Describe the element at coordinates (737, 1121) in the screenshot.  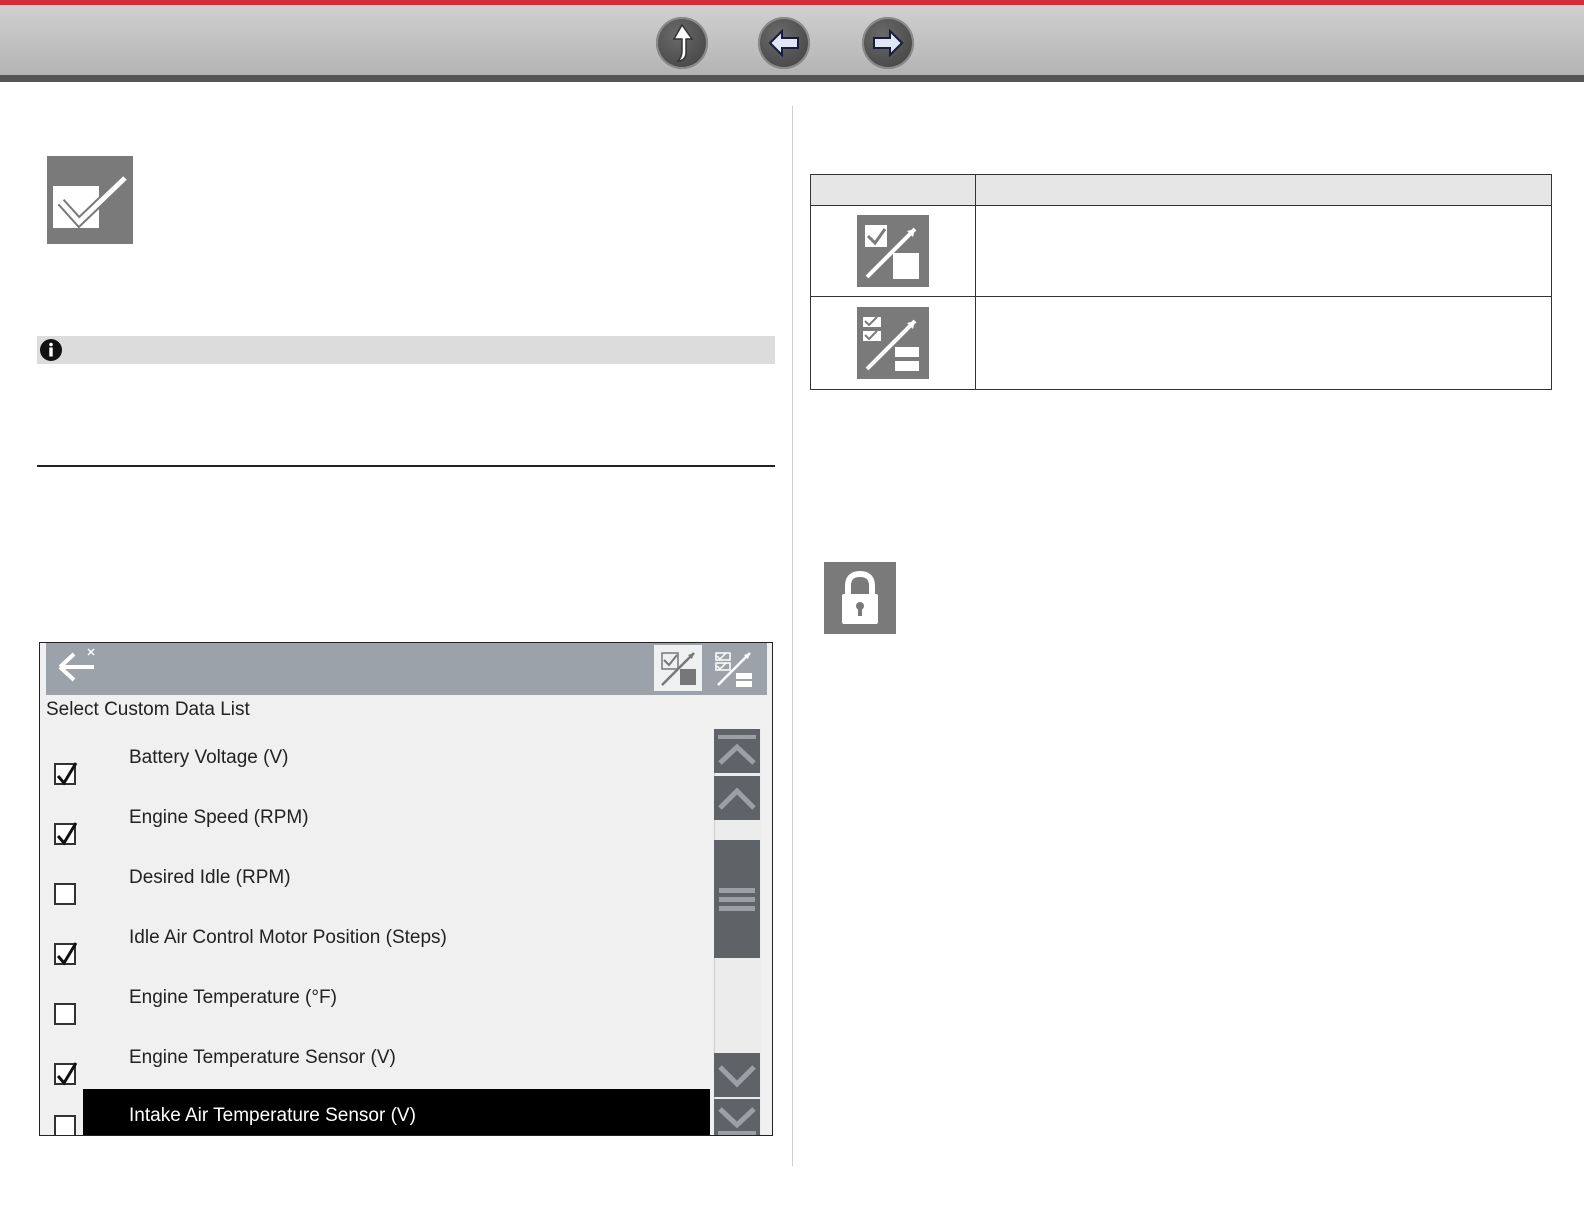
I see `double-chevron-down-icon` at that location.